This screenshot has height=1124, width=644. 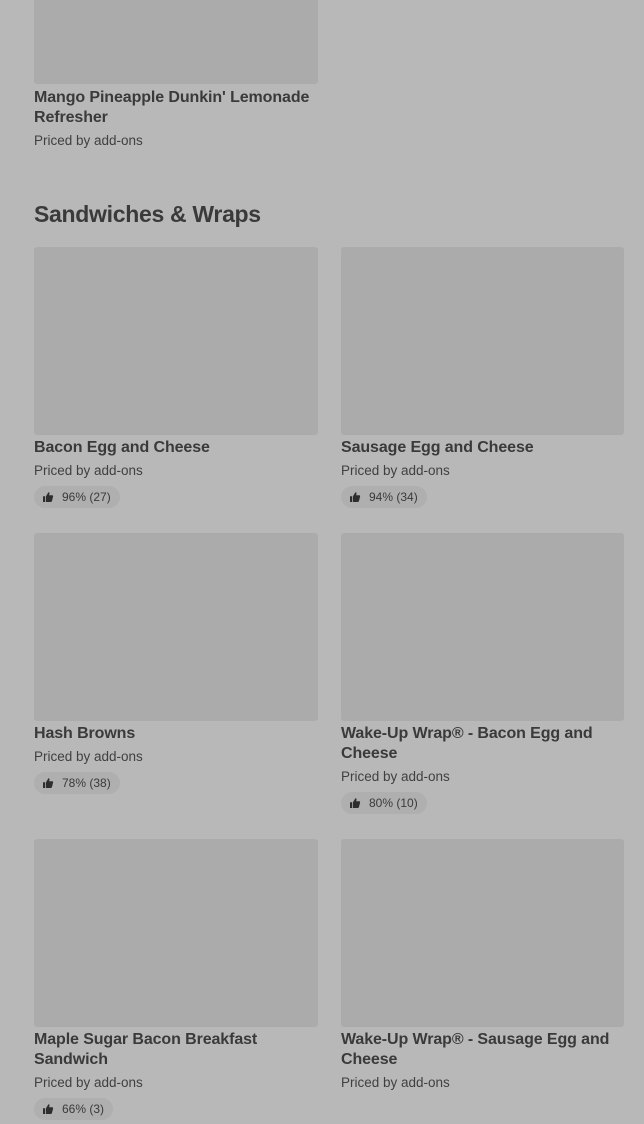 What do you see at coordinates (475, 1049) in the screenshot?
I see `item-title: Wake-Up Wrap® - Sausage Egg and Cheese` at bounding box center [475, 1049].